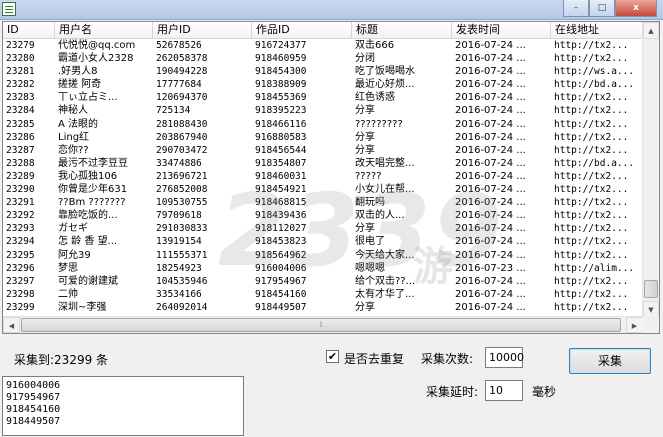  I want to click on scroll-up-arrow-icon: ▲, so click(651, 30).